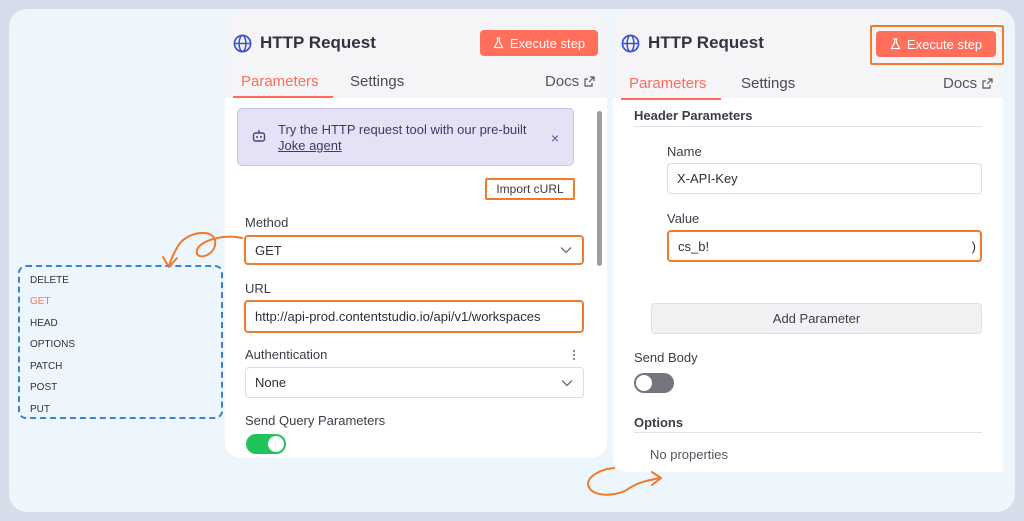 The width and height of the screenshot is (1024, 521). I want to click on send-query-label: Send Query Parameters, so click(315, 420).